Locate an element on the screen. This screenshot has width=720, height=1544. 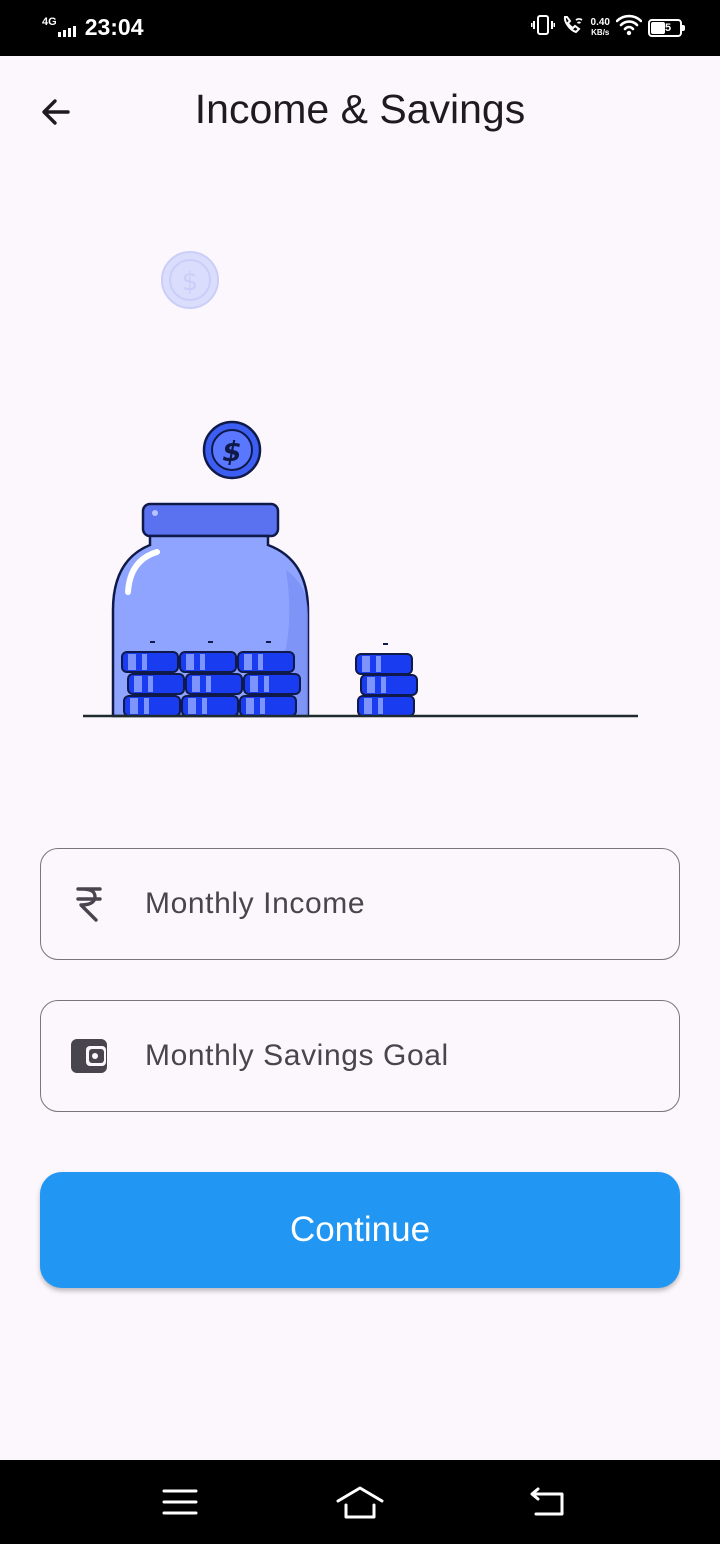
home-icon is located at coordinates (360, 1502).